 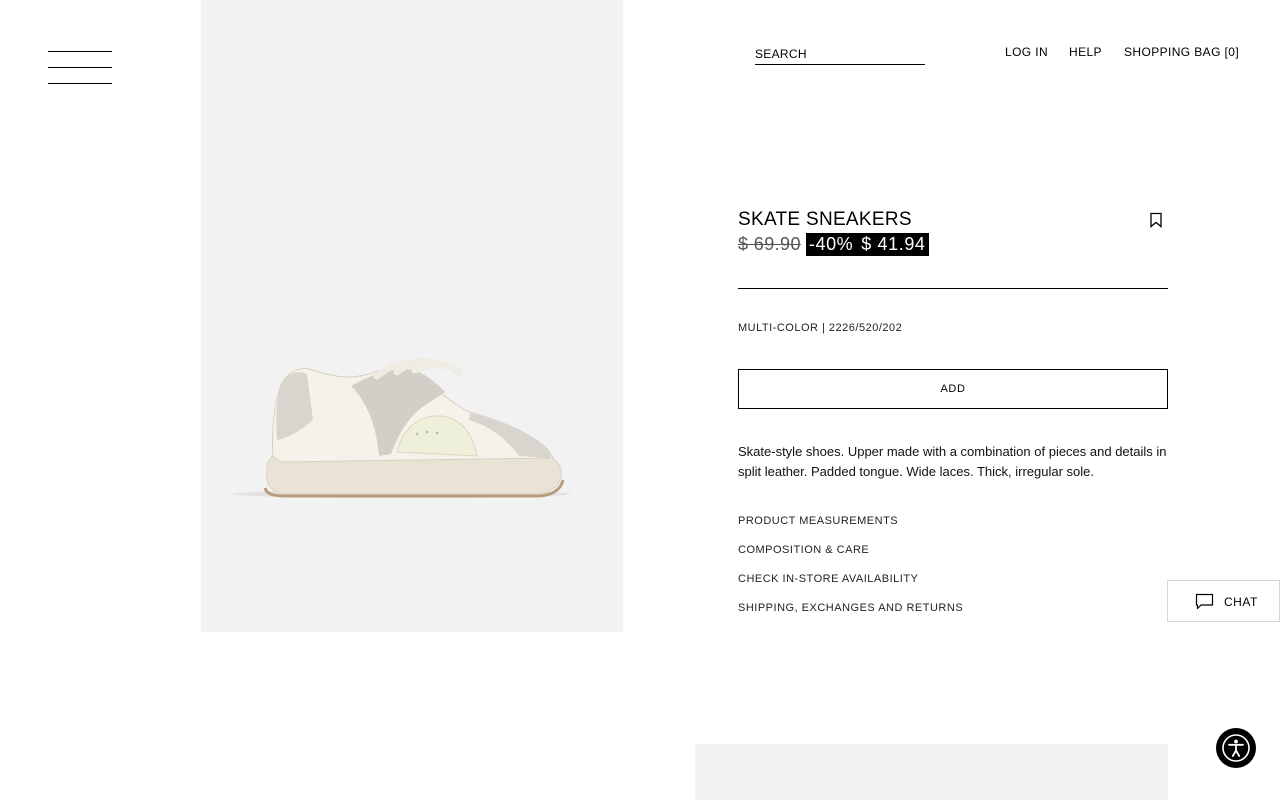 I want to click on hamburger-menu-icon, so click(x=80, y=68).